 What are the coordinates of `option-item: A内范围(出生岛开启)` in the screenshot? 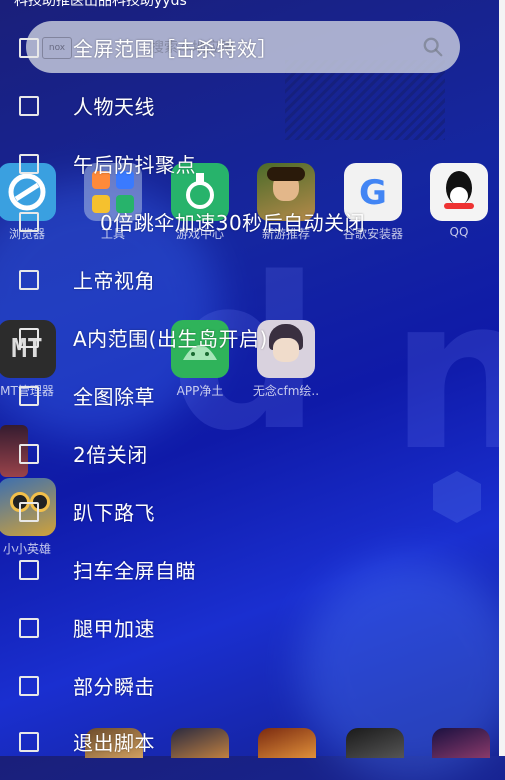 It's located at (250, 338).